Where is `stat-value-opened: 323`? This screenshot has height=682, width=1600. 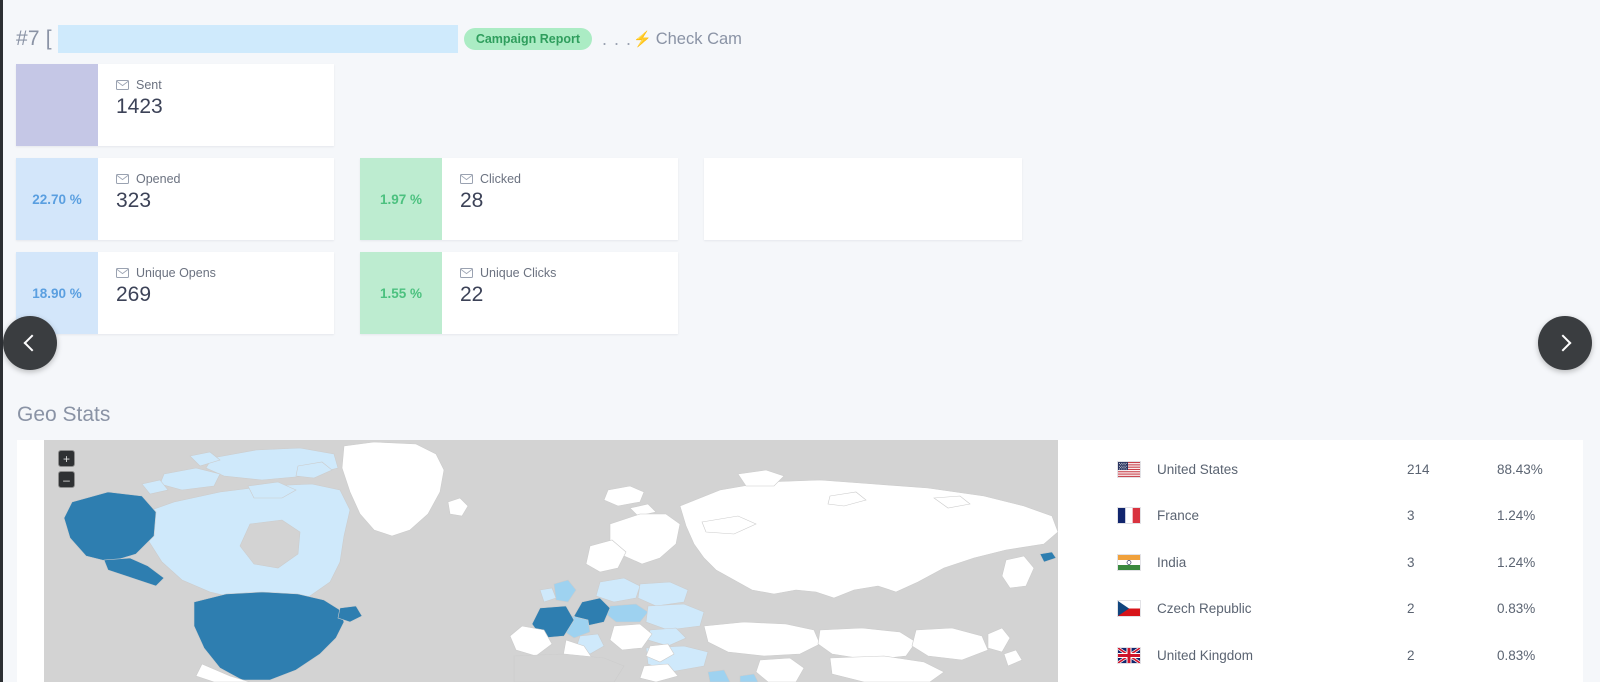 stat-value-opened: 323 is located at coordinates (134, 200).